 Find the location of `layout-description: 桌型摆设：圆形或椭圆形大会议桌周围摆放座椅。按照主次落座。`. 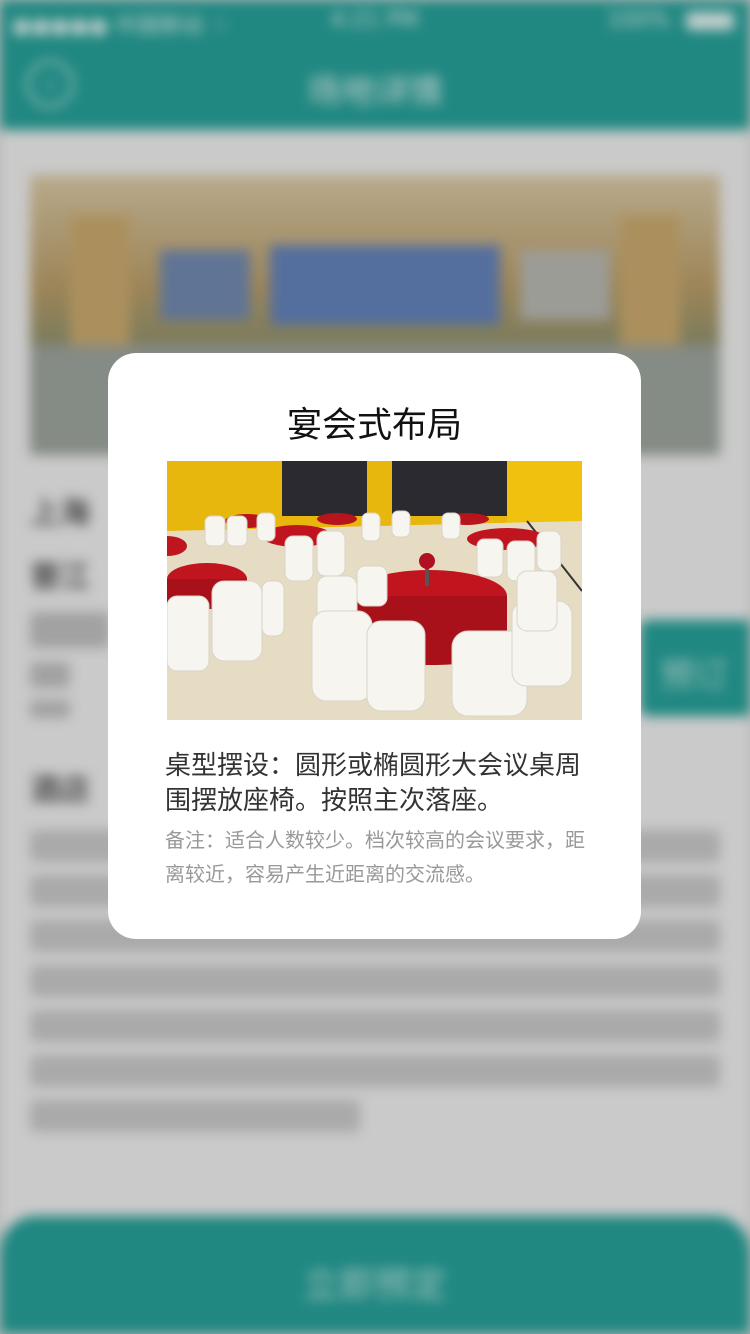

layout-description: 桌型摆设：圆形或椭圆形大会议桌周围摆放座椅。按照主次落座。 is located at coordinates (373, 783).